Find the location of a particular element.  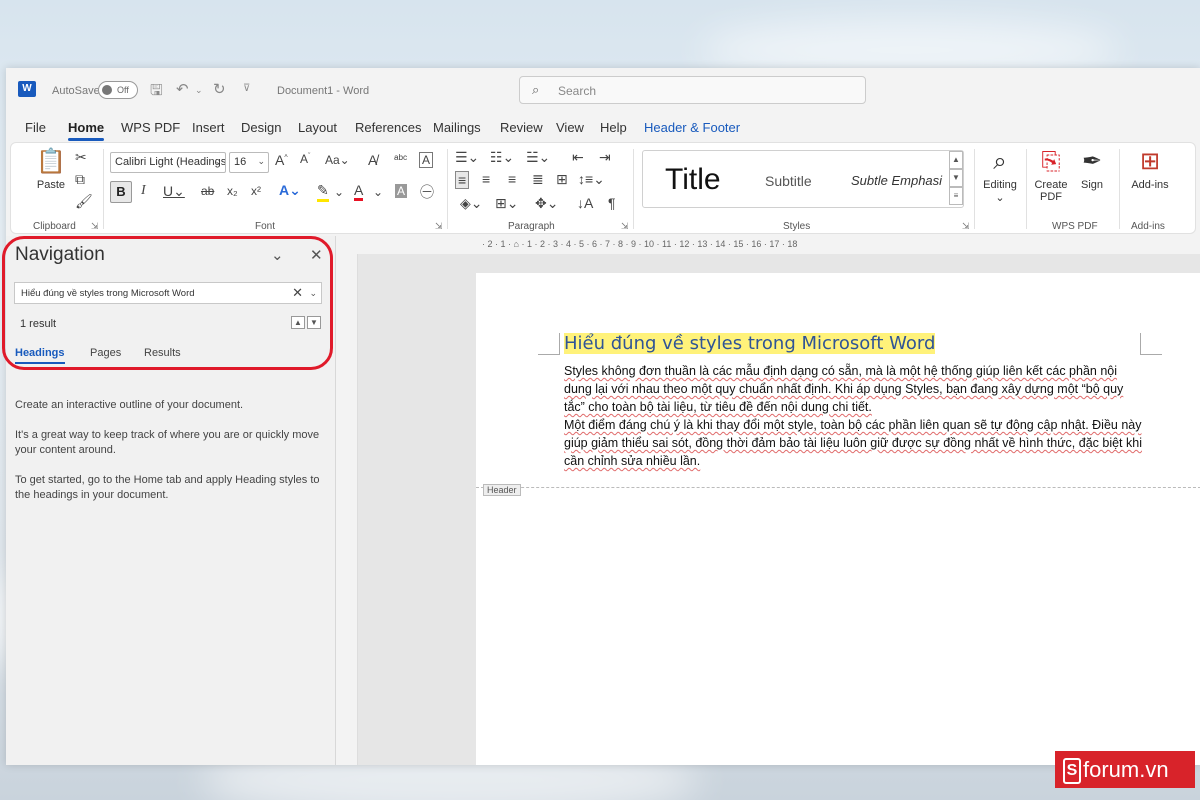

font-launcher-icon: ⇲ is located at coordinates (439, 226).